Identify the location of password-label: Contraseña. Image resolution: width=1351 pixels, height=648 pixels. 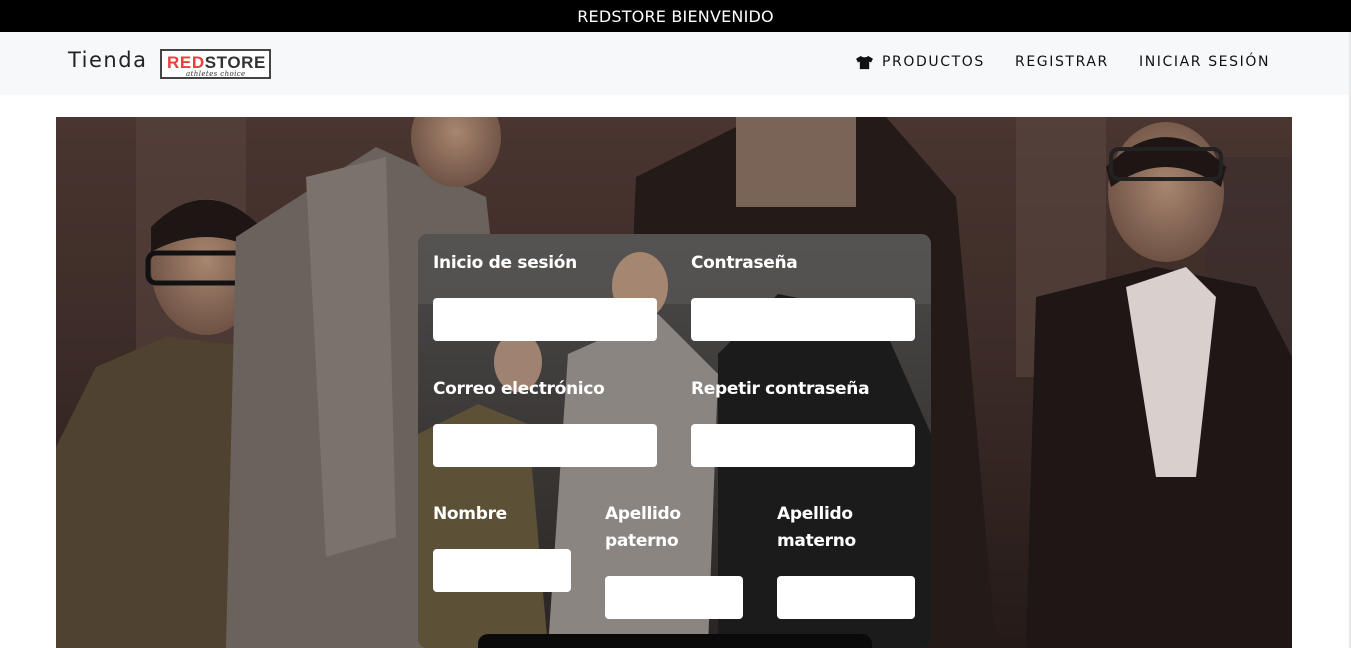
(744, 263).